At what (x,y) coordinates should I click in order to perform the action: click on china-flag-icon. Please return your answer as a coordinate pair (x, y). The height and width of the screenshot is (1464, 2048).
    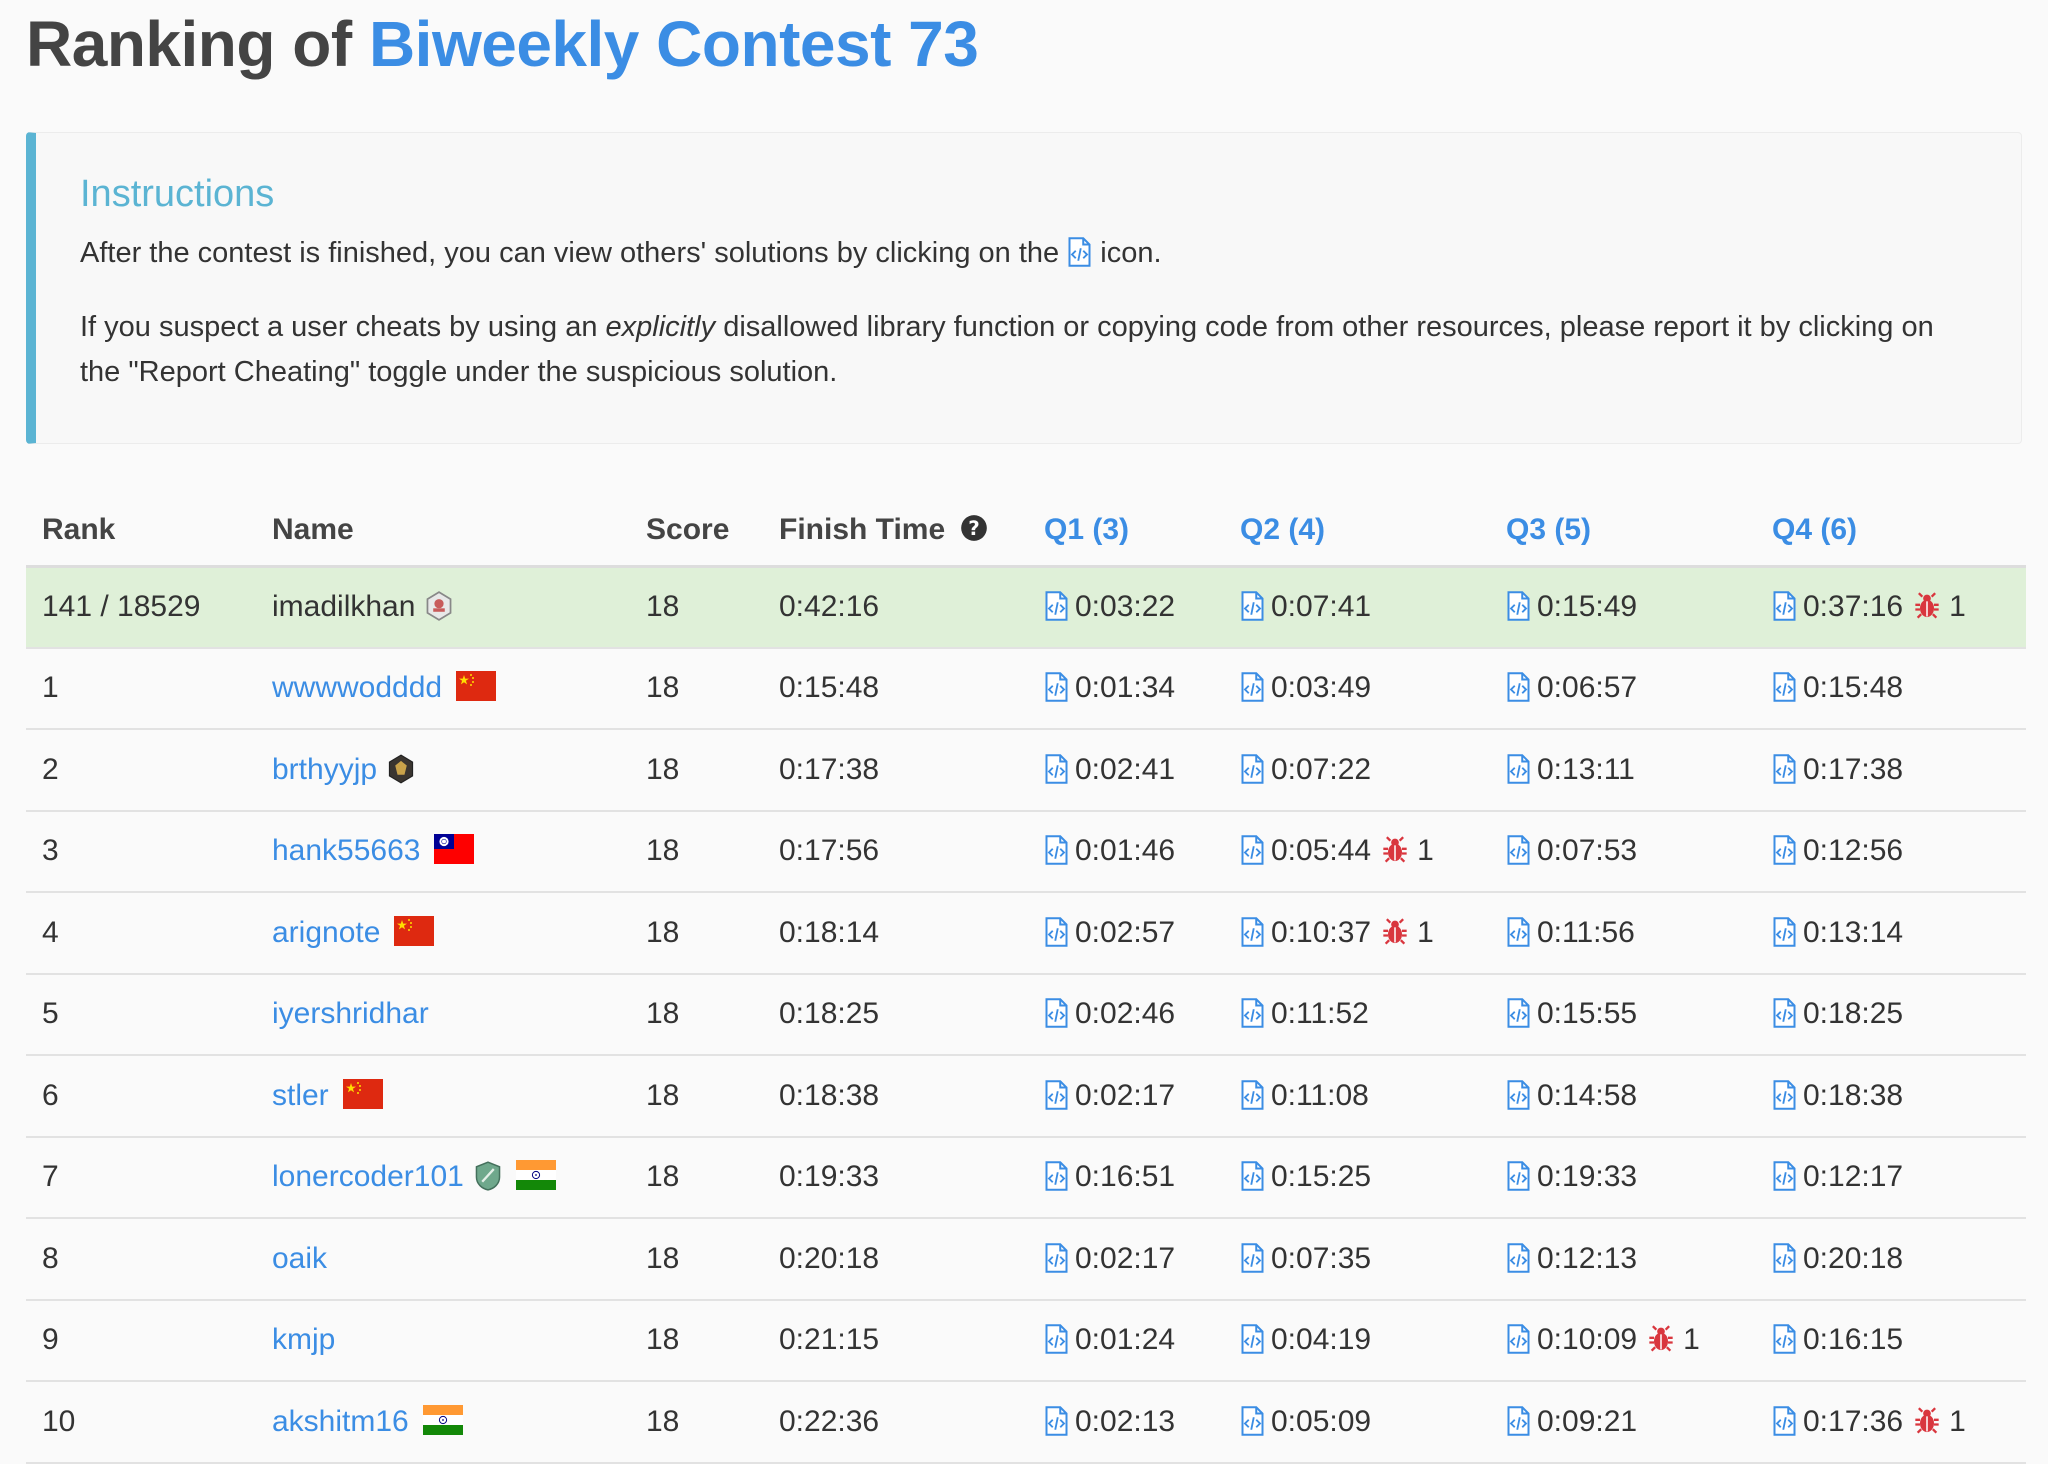
    Looking at the image, I should click on (362, 1093).